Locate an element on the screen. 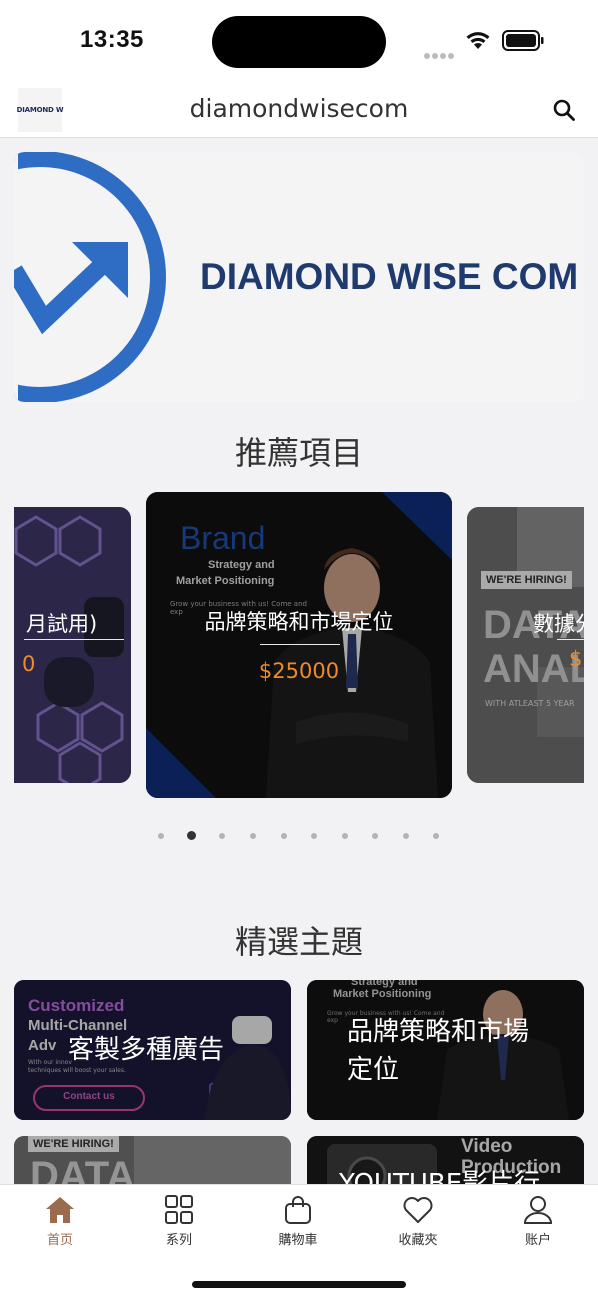 Image resolution: width=598 pixels, height=1300 pixels. tab-home: 首页 is located at coordinates (60, 1221).